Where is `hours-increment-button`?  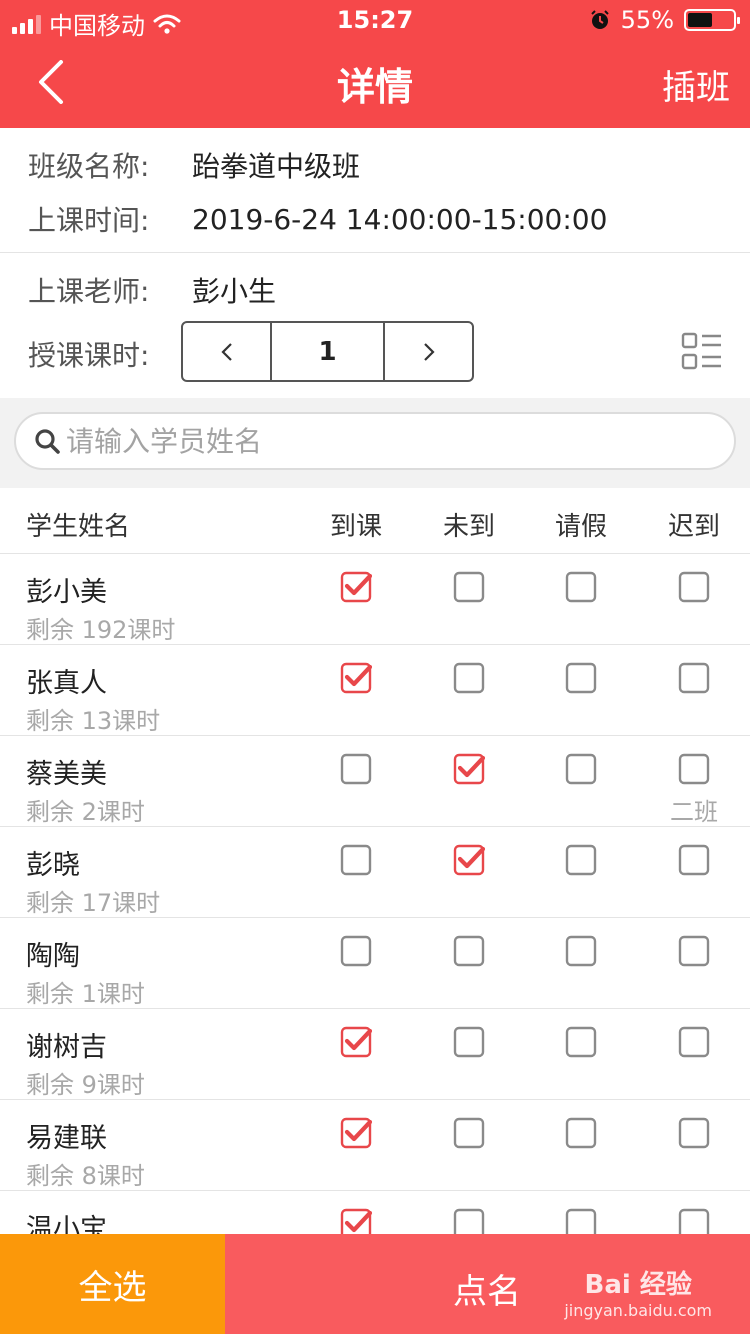
hours-increment-button is located at coordinates (428, 351).